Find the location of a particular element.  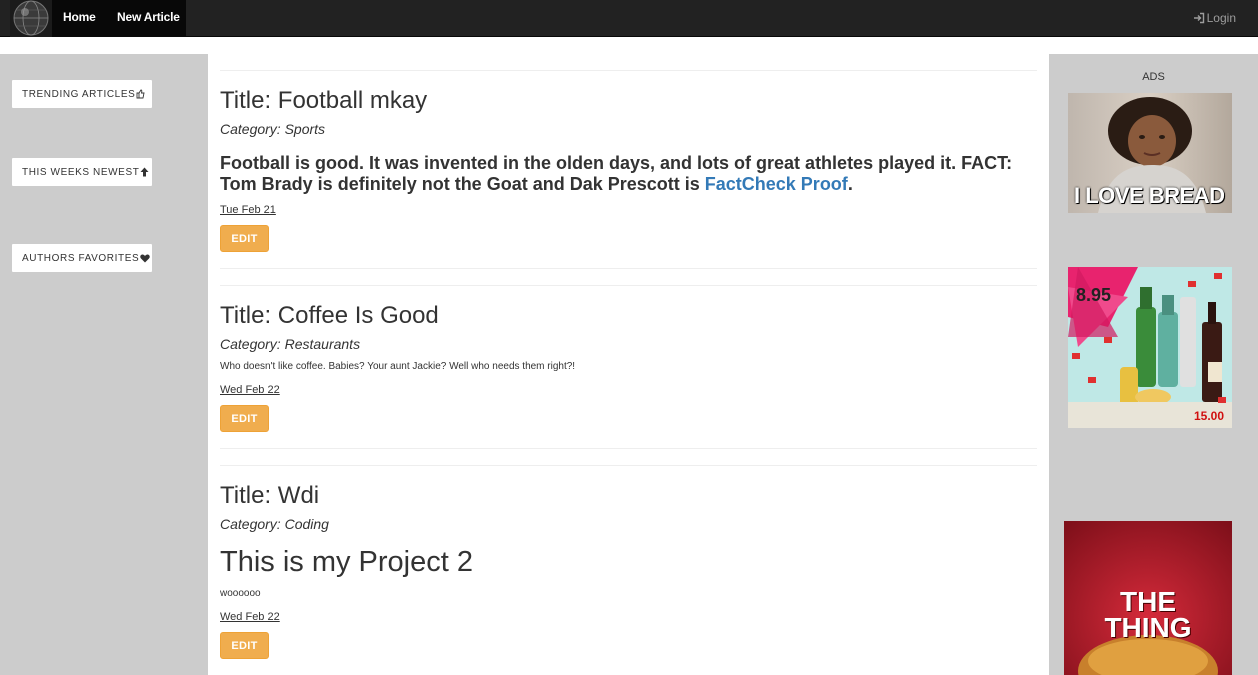

login-label: Login is located at coordinates (1221, 18).